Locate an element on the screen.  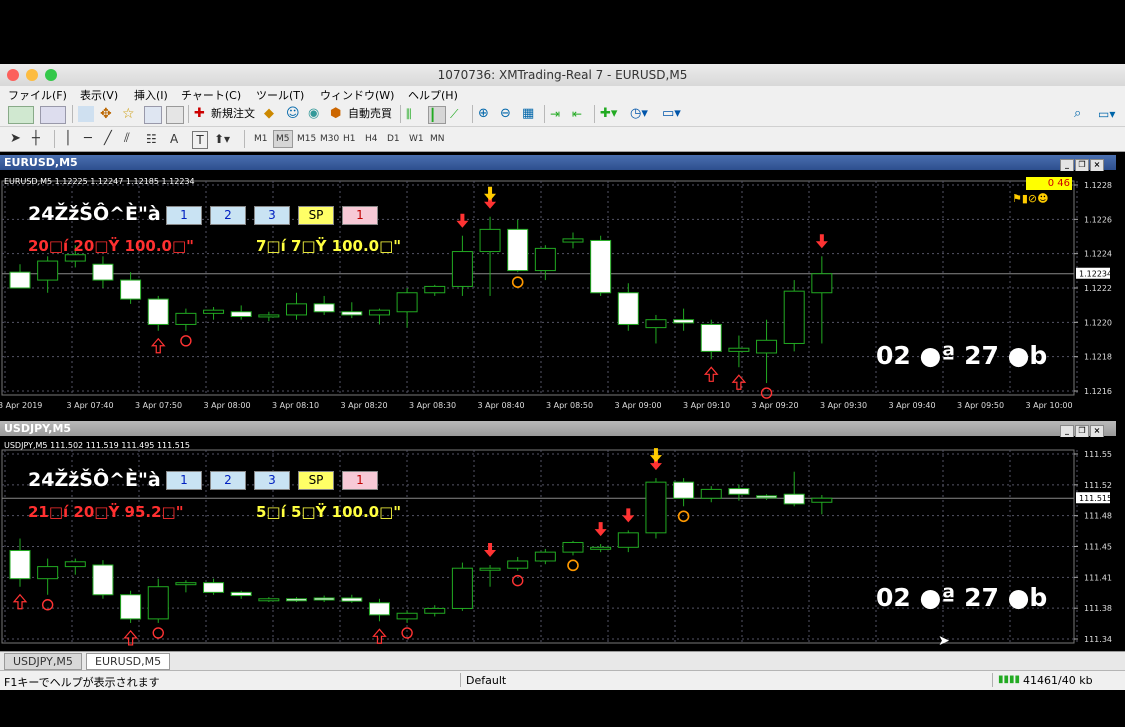
text-icon: A is located at coordinates (176, 139).